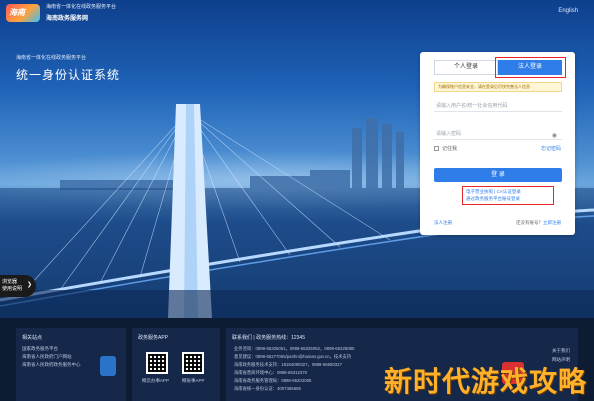  I want to click on contact-line: 海南省营商环境中心：0898-65312370, so click(271, 372).